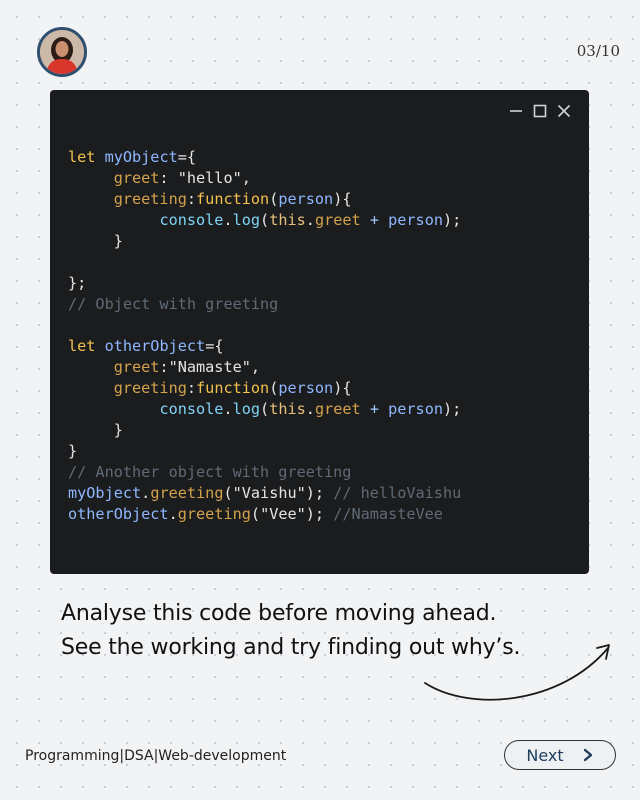 This screenshot has width=640, height=800. Describe the element at coordinates (173, 304) in the screenshot. I see `code-line: // Object with greeting` at that location.